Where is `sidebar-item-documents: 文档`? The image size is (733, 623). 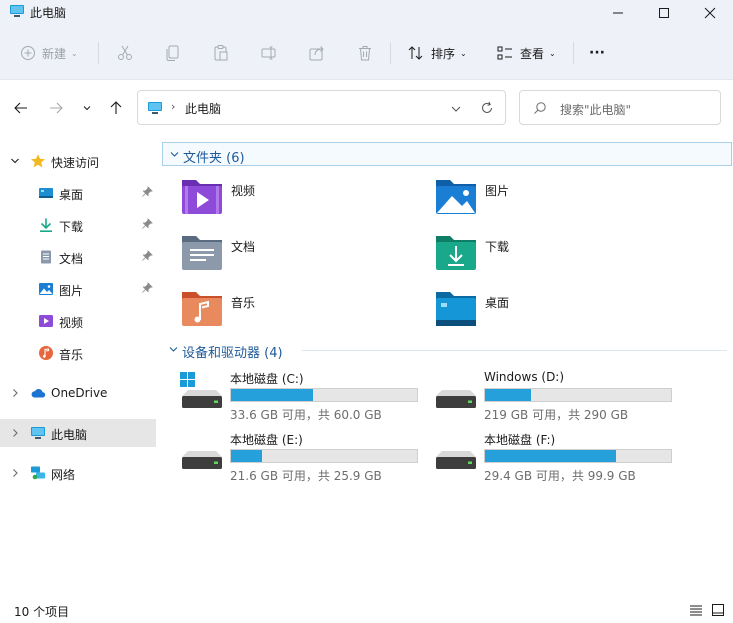 sidebar-item-documents: 文档 is located at coordinates (78, 257).